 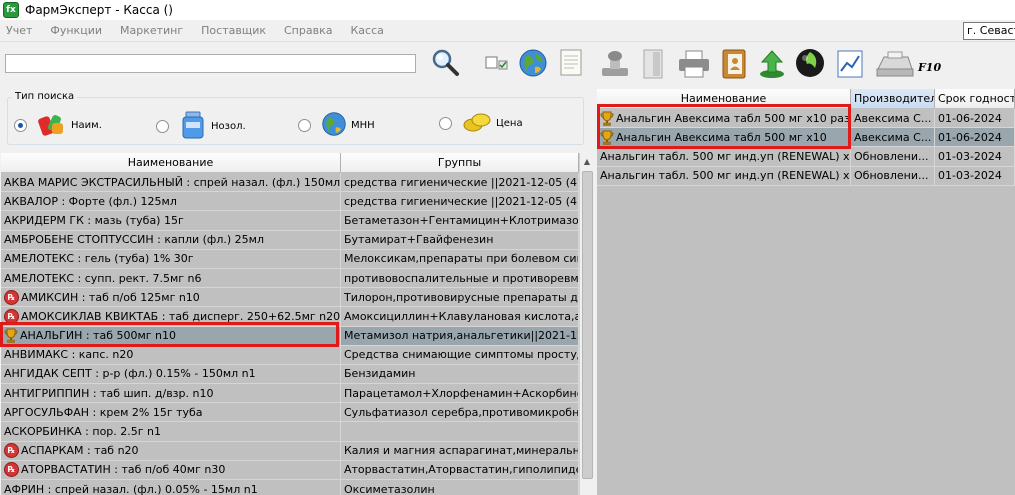 I want to click on product-group-cell: Средства снимающие симптомы простуды, so click(x=460, y=354).